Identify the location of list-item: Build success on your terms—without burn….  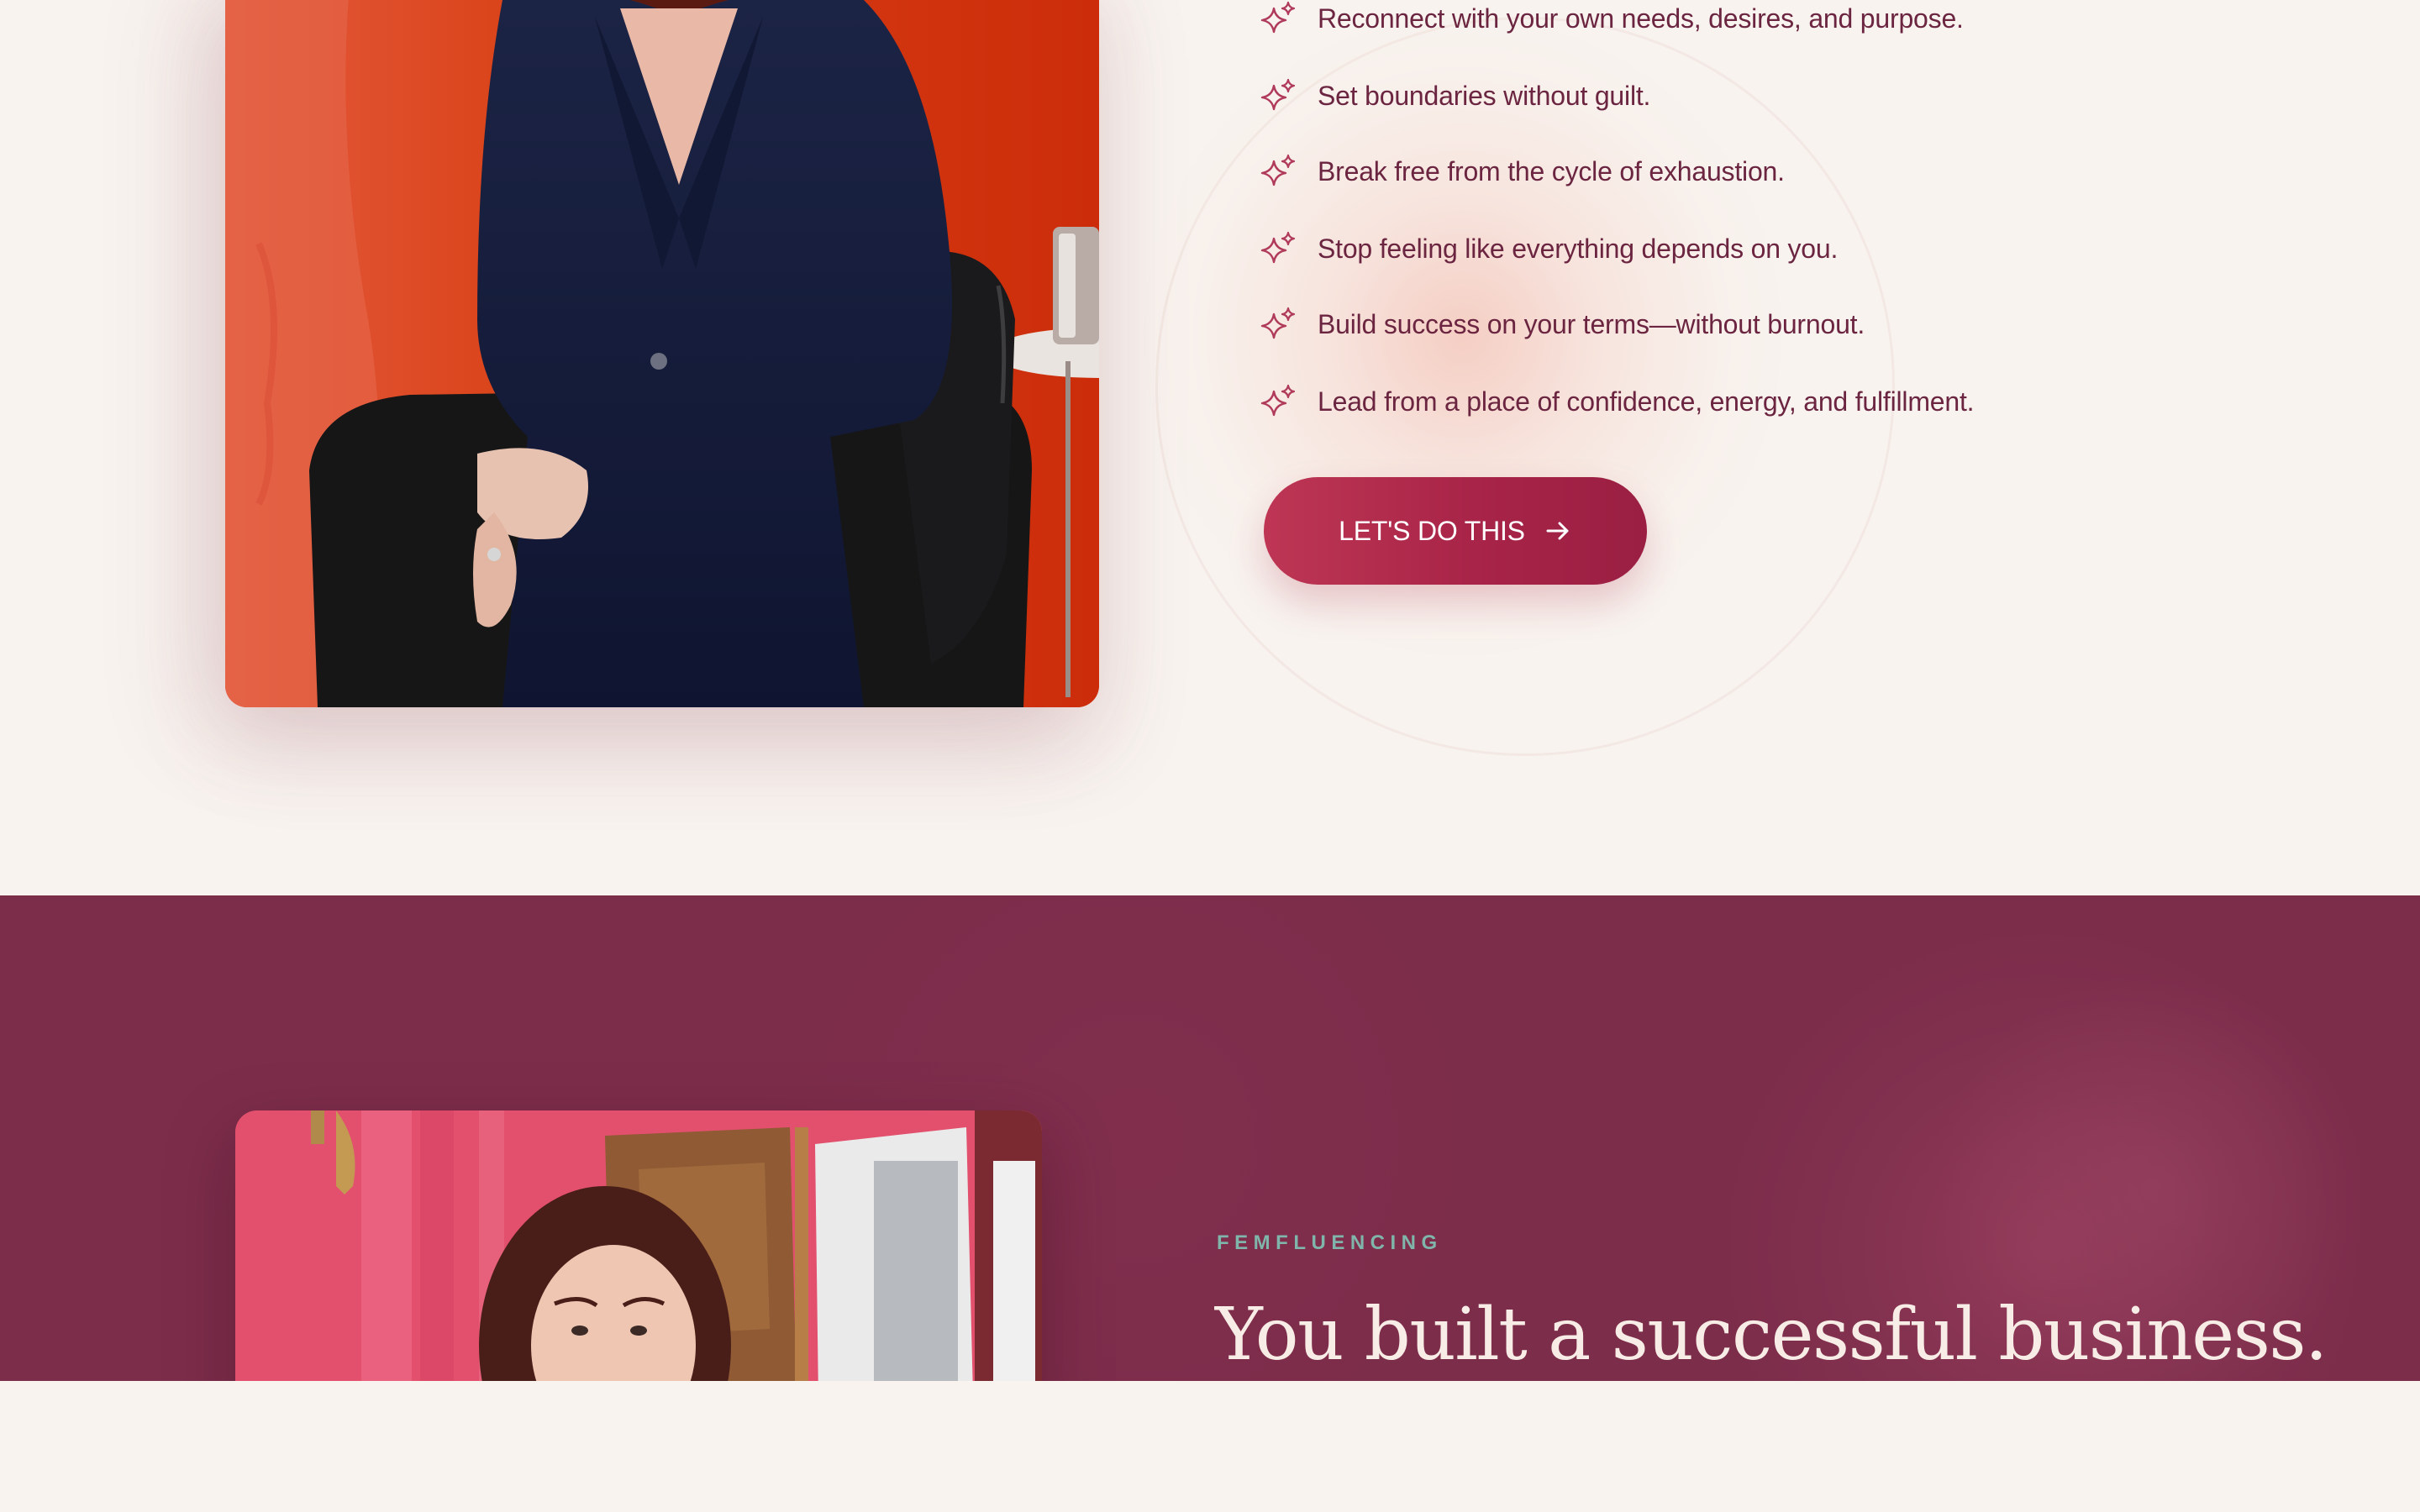
(1562, 324).